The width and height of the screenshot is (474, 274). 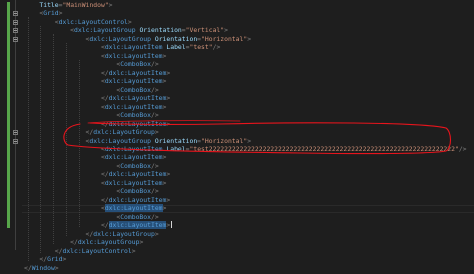 I want to click on code-line: </Window>, so click(x=41, y=268).